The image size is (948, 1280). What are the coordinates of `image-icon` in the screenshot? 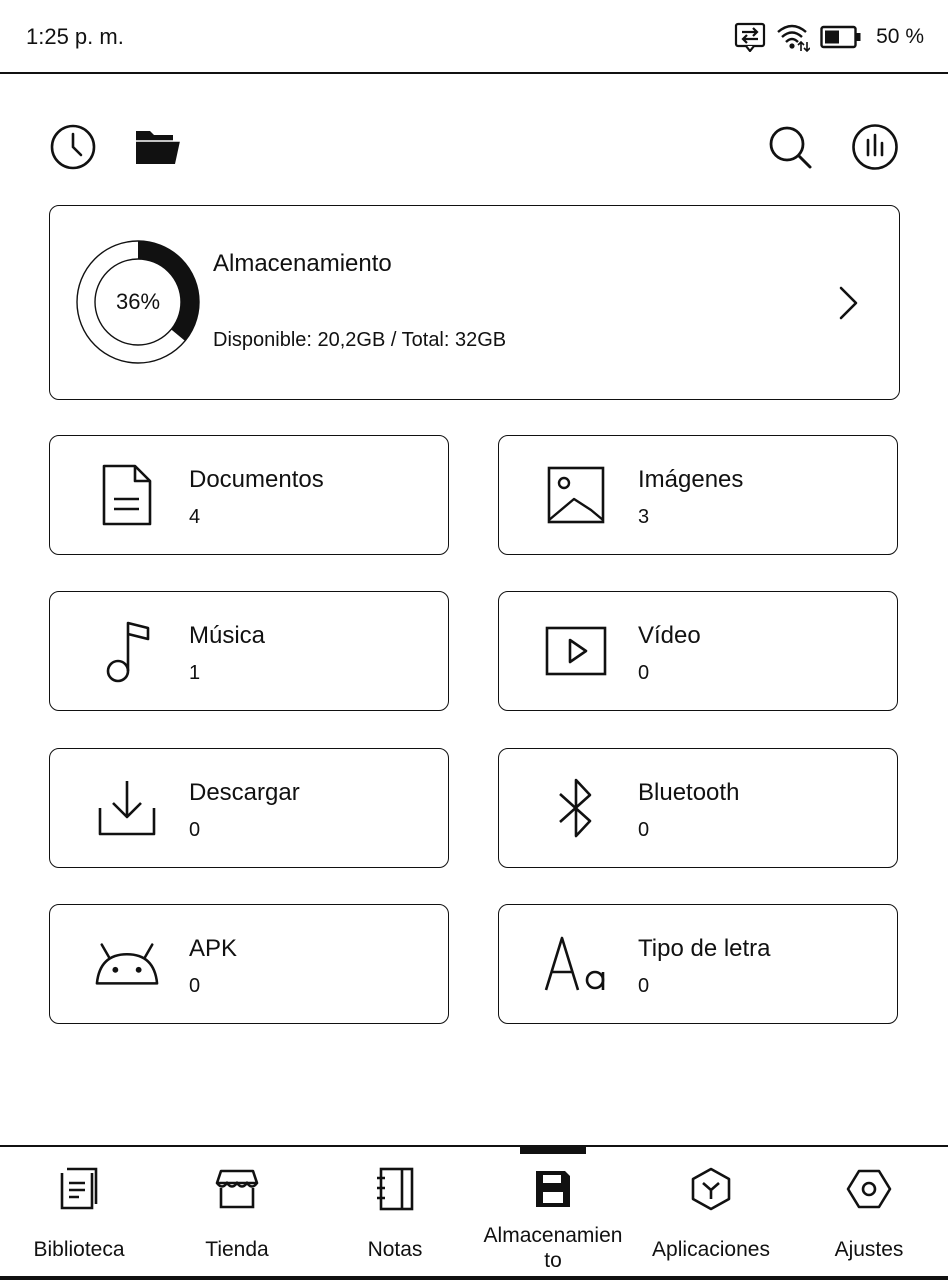 It's located at (576, 495).